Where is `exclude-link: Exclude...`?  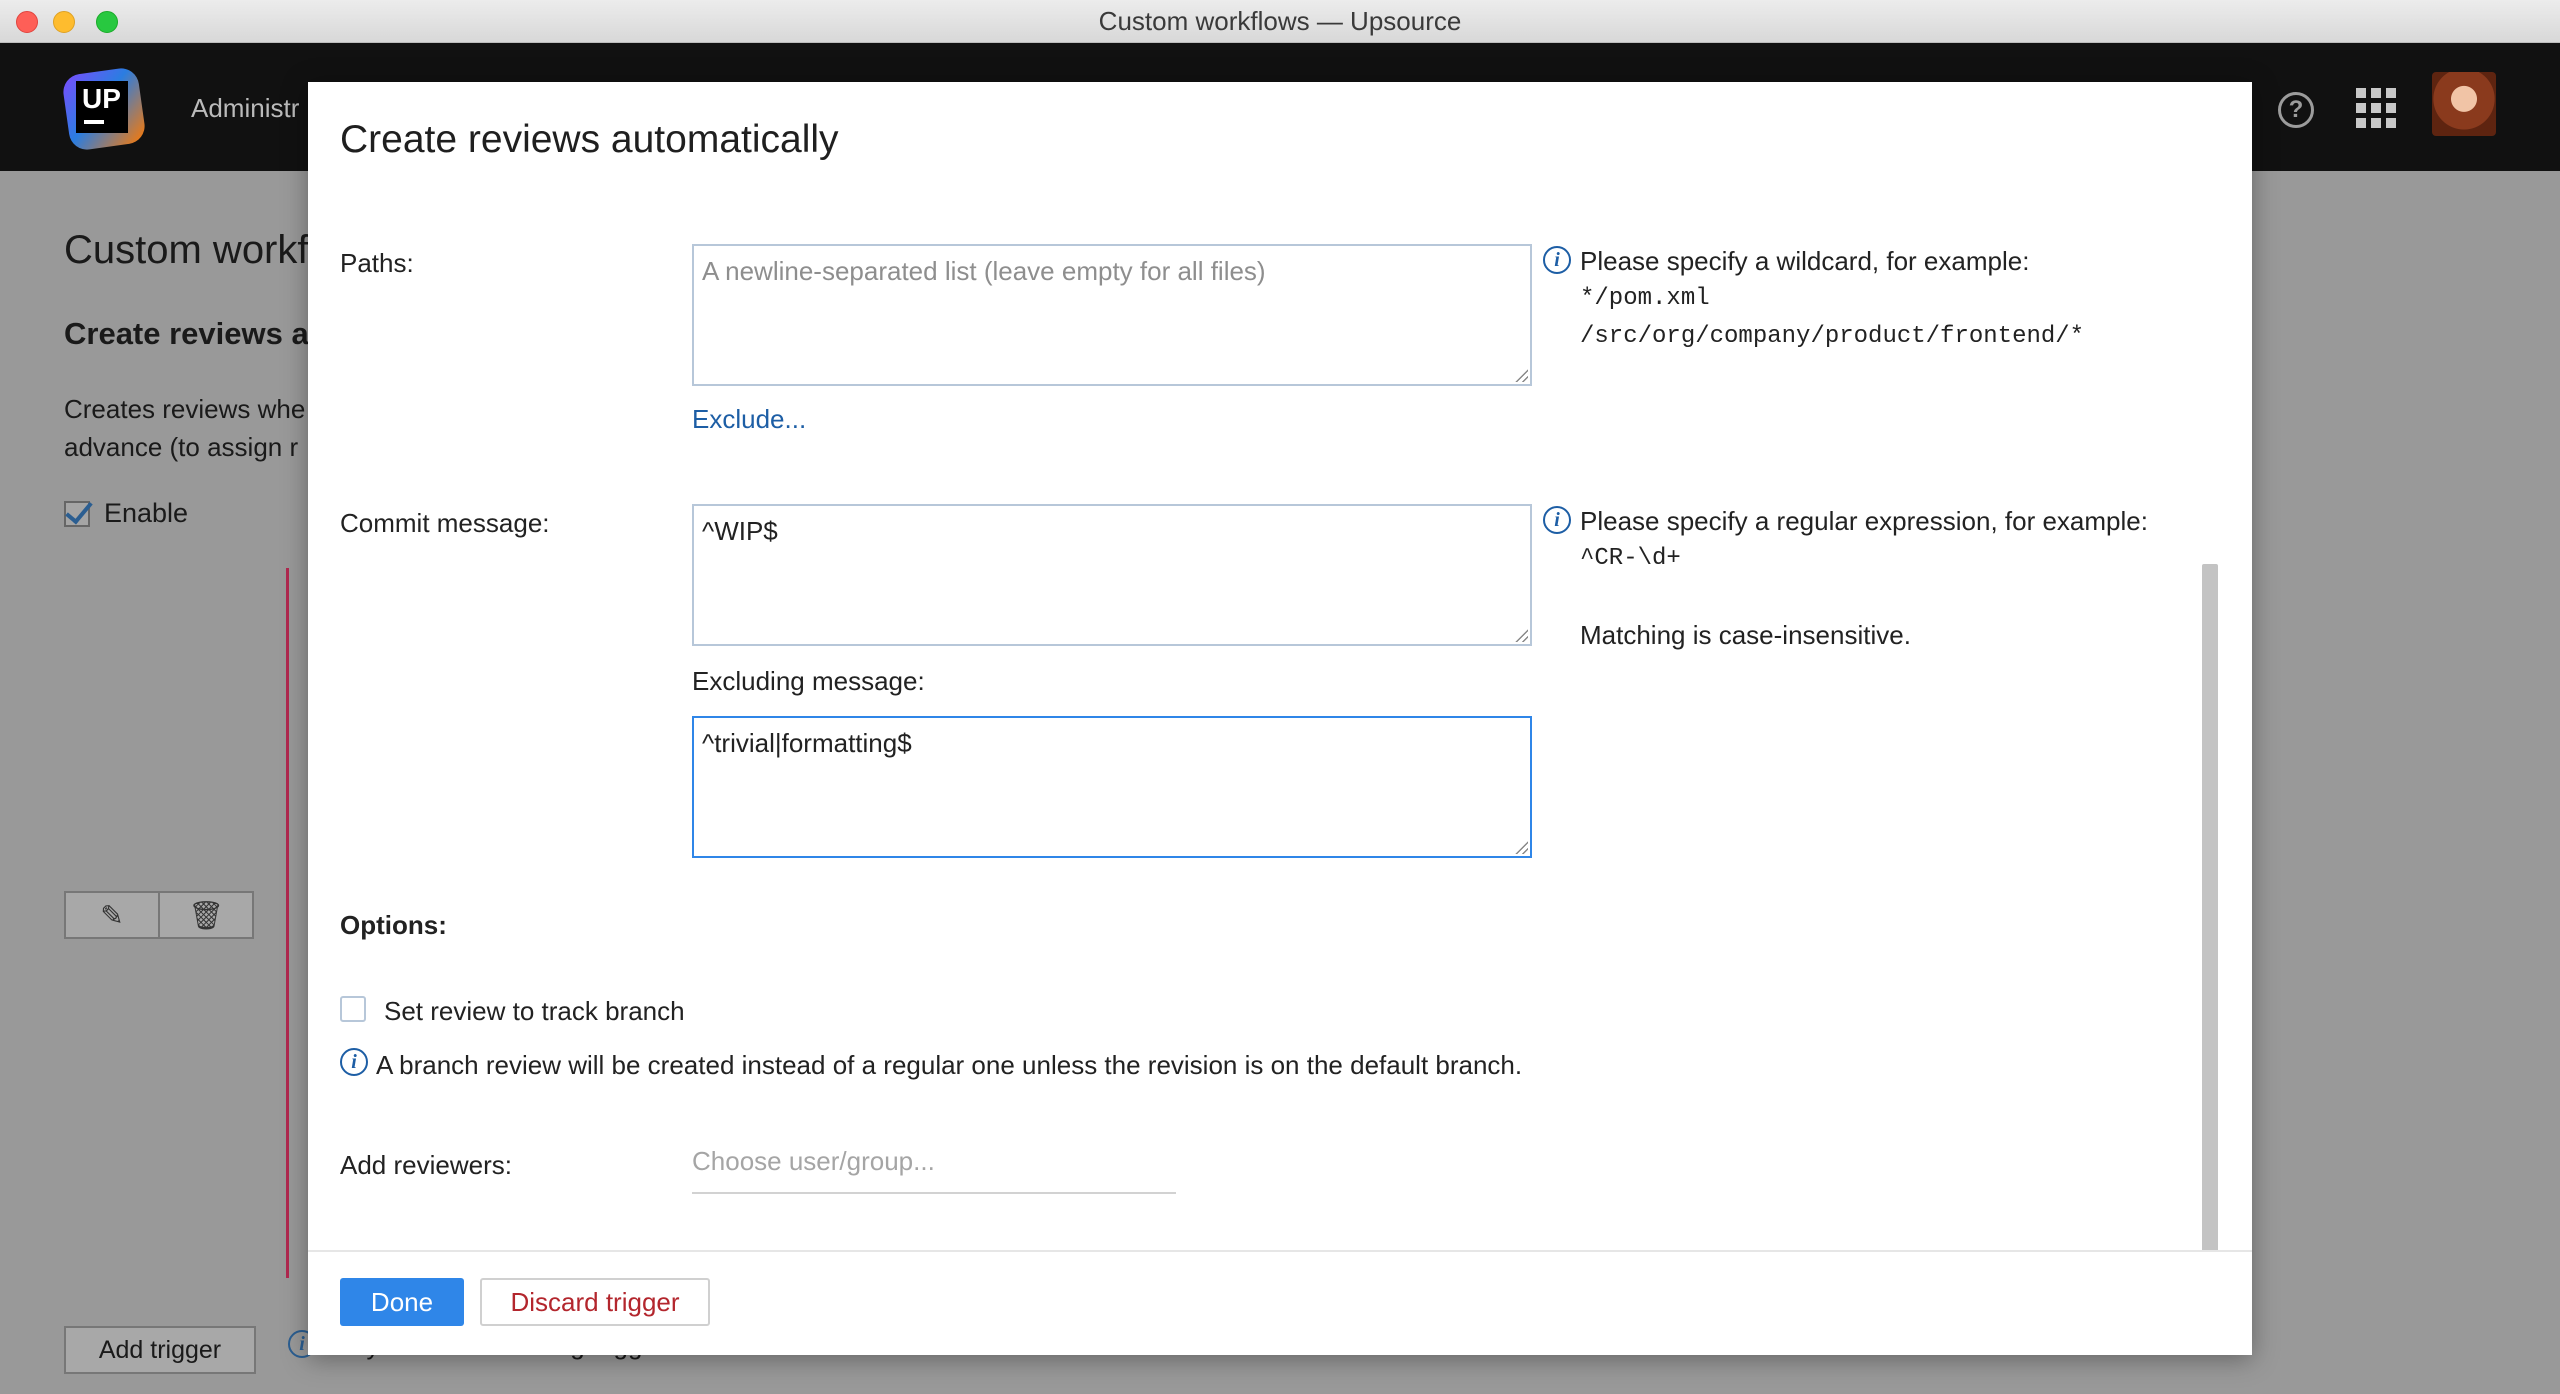
exclude-link: Exclude... is located at coordinates (749, 419).